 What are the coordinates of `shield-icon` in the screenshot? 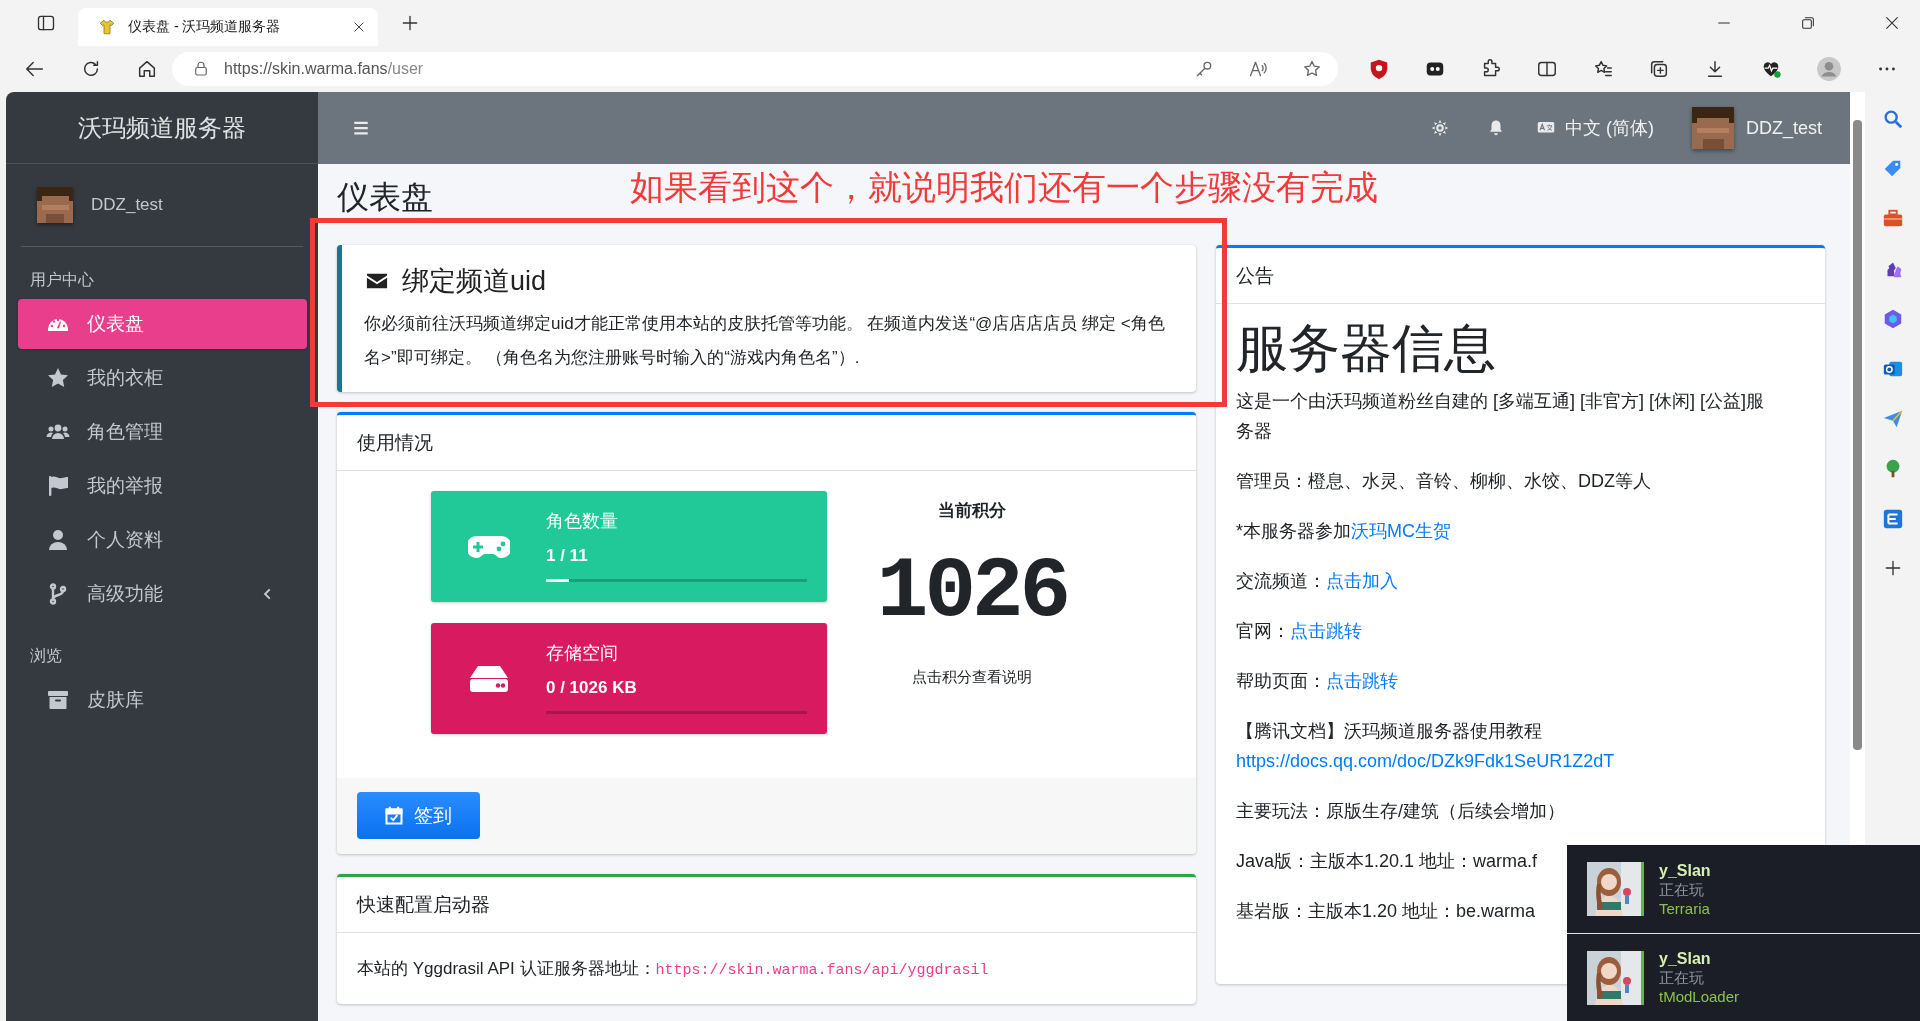 It's located at (1379, 69).